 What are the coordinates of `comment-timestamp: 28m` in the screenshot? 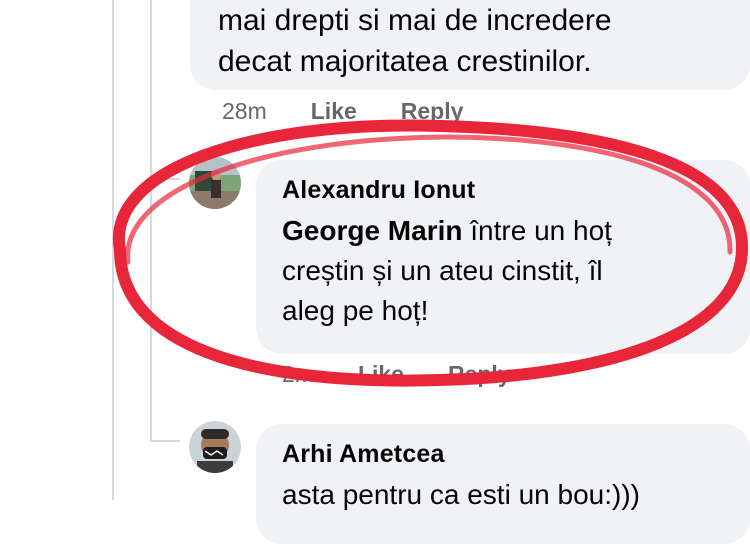 It's located at (244, 111).